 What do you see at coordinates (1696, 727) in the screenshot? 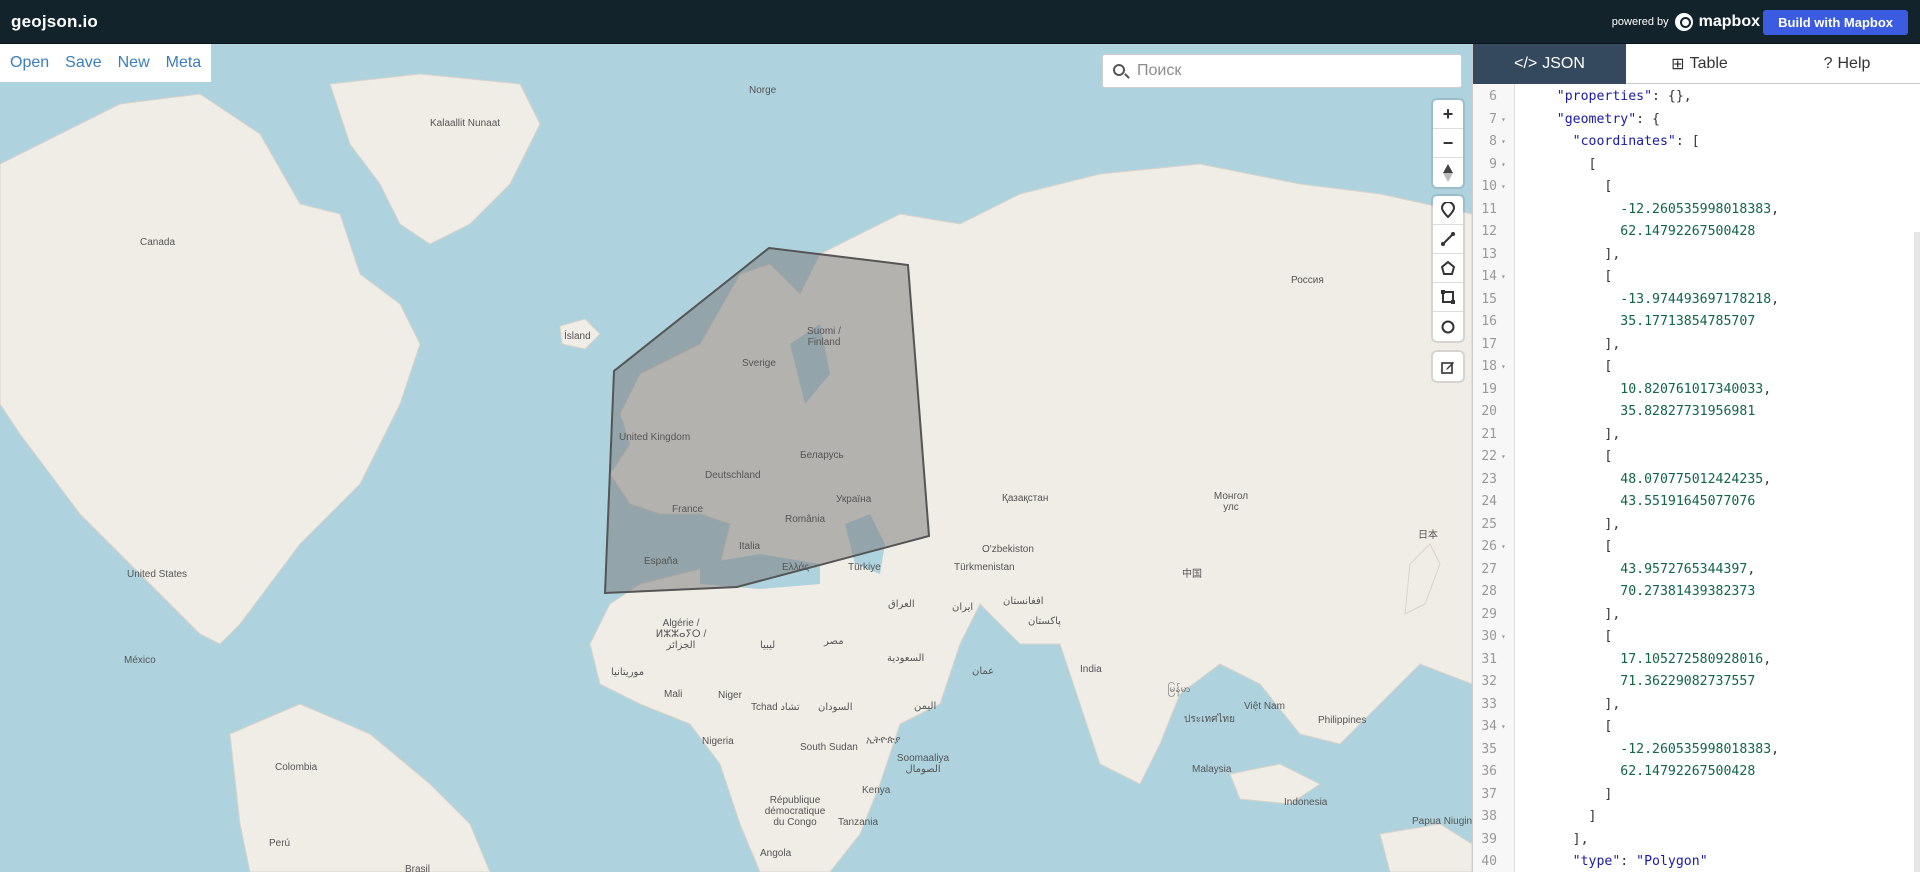
I see `code-line: 34 ▾ [` at bounding box center [1696, 727].